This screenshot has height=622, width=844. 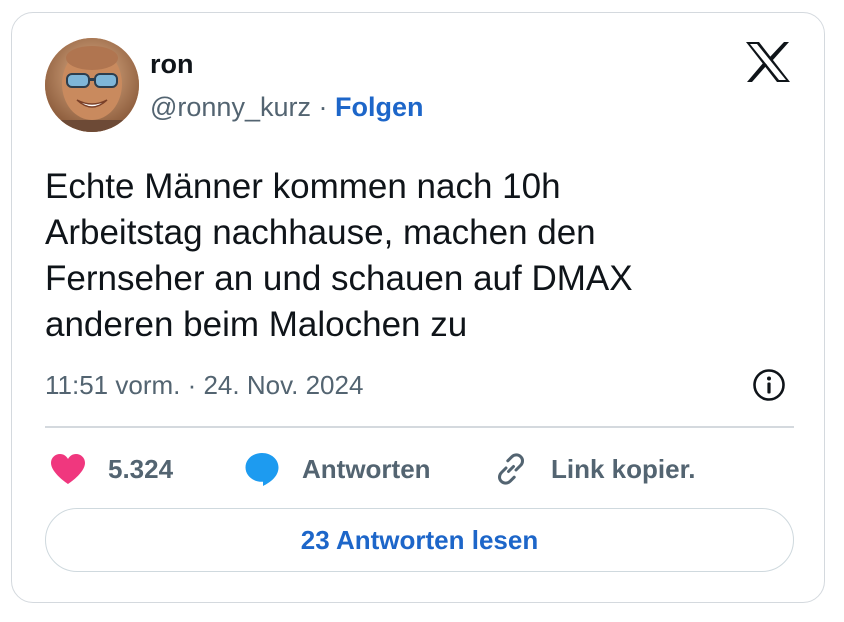 What do you see at coordinates (68, 469) in the screenshot?
I see `heart-icon` at bounding box center [68, 469].